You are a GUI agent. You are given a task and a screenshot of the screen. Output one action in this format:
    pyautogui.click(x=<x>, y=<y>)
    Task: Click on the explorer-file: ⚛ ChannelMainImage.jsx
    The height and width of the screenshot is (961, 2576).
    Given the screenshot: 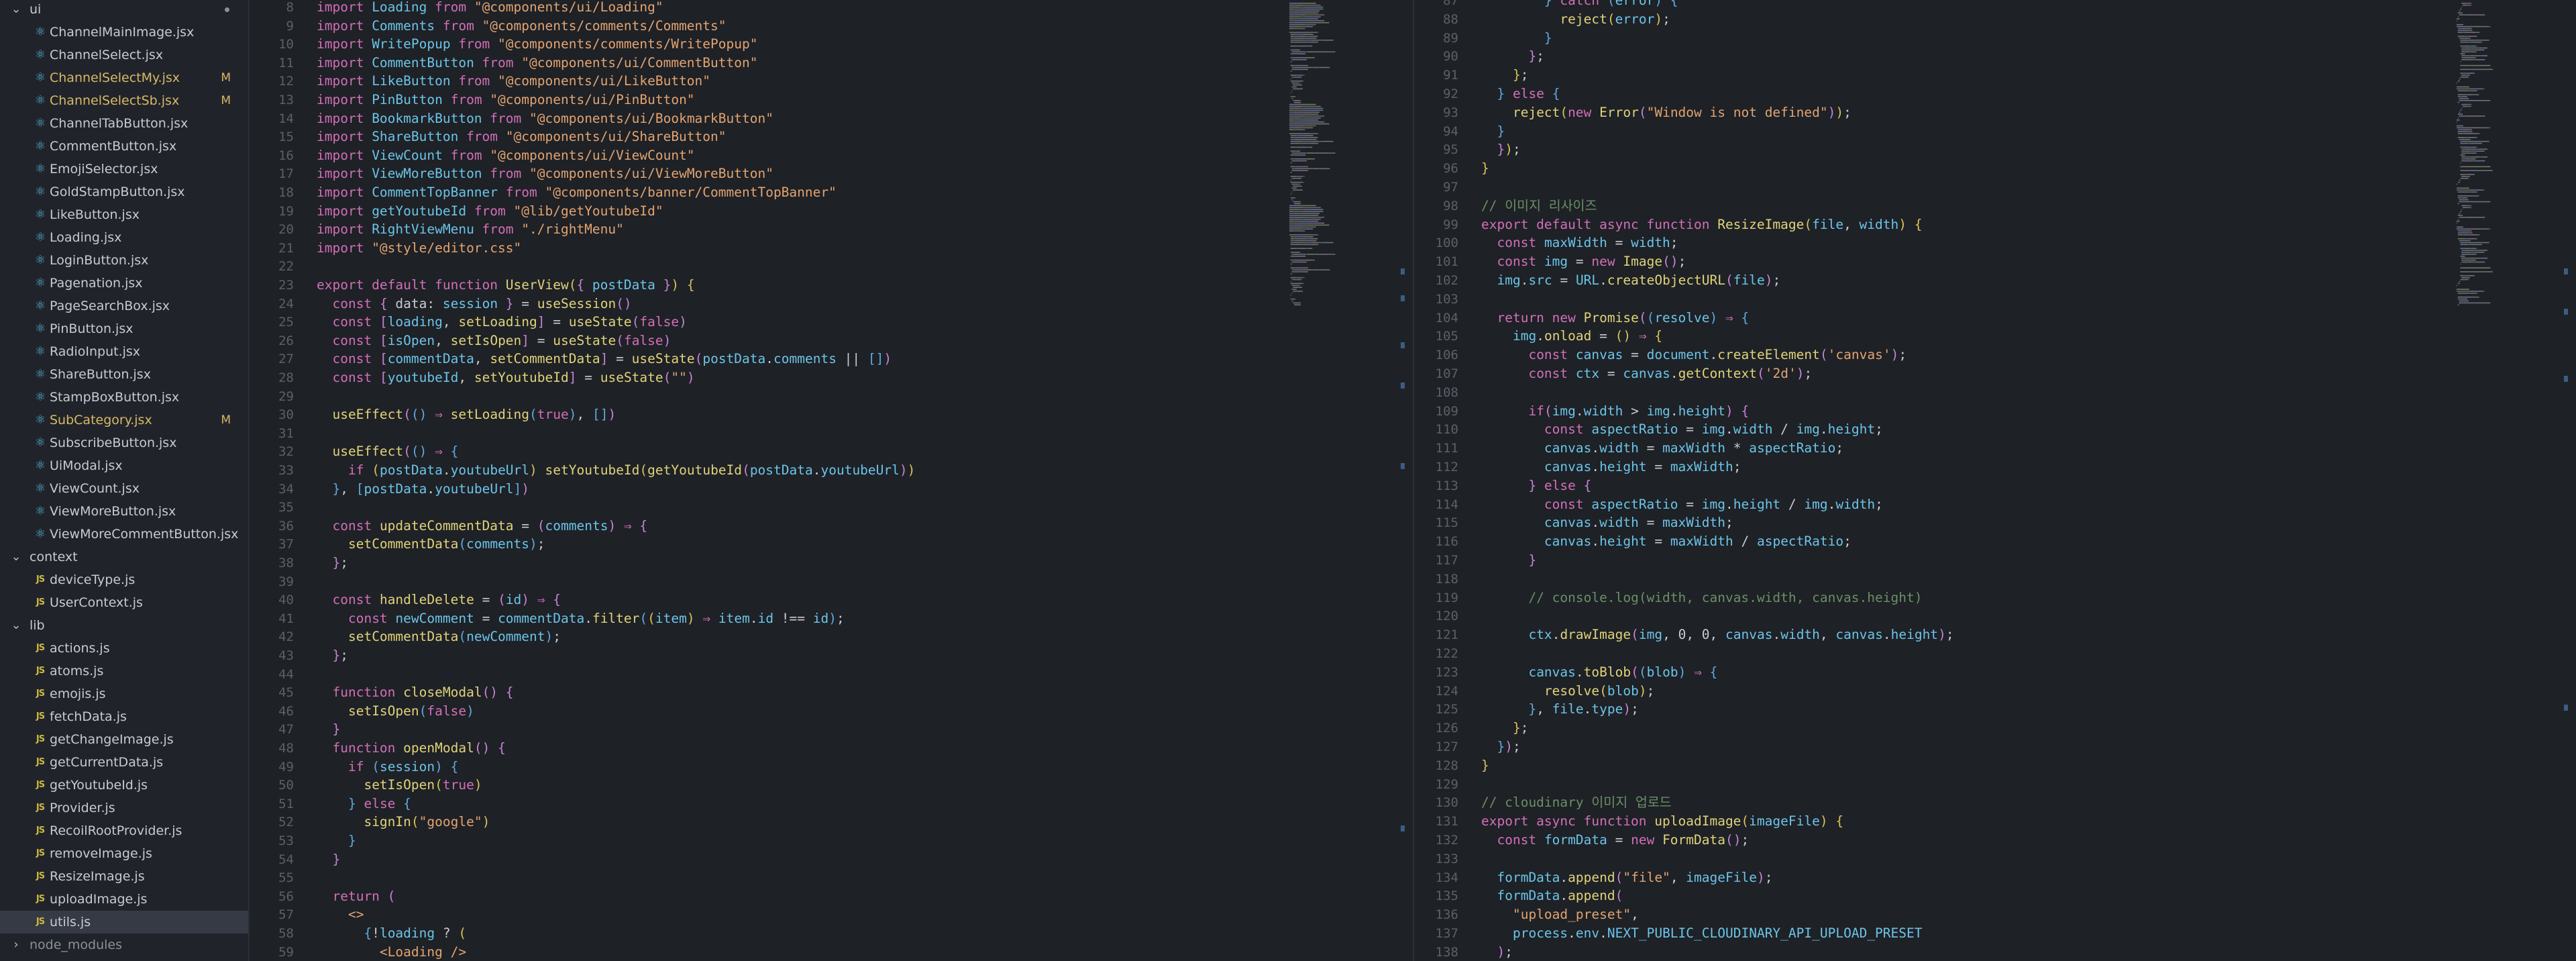 What is the action you would take?
    pyautogui.click(x=124, y=32)
    